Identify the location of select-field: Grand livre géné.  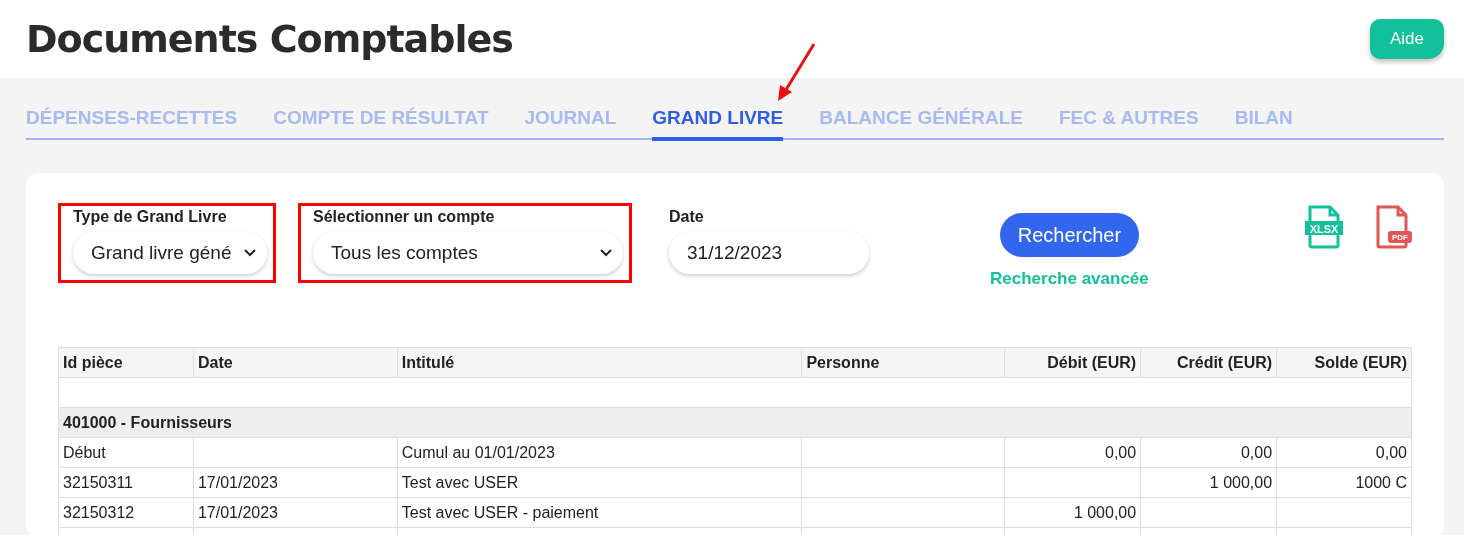
(170, 253).